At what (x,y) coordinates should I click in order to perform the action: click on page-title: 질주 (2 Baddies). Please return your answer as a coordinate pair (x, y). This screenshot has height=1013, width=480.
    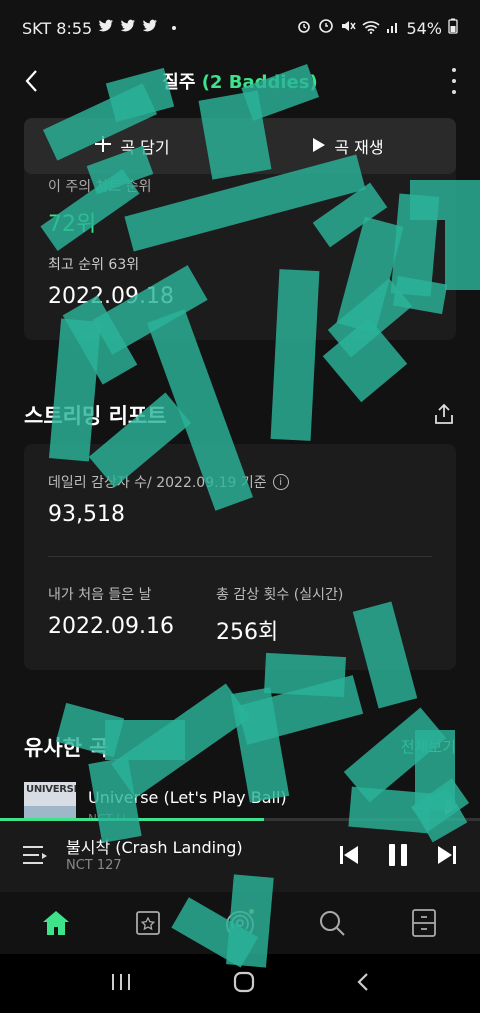
    Looking at the image, I should click on (240, 81).